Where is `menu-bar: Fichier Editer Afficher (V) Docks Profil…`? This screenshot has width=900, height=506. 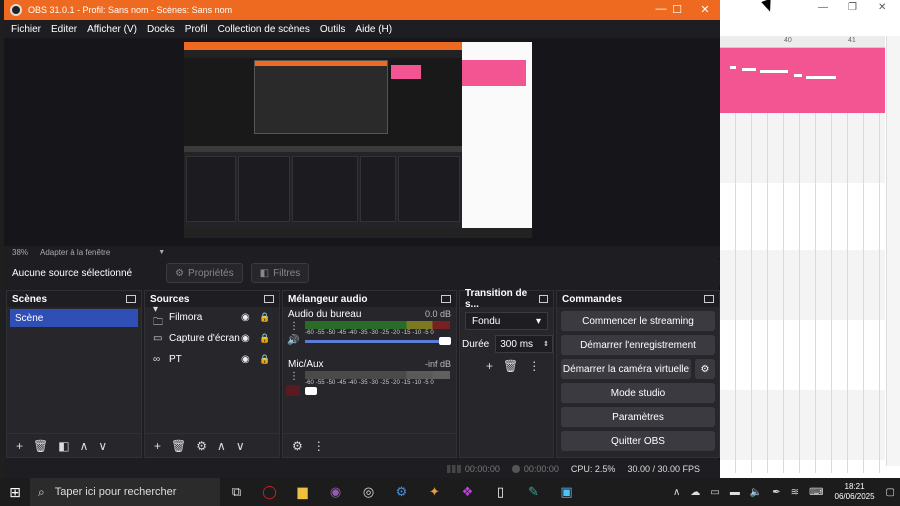
menu-bar: Fichier Editer Afficher (V) Docks Profil… is located at coordinates (362, 29).